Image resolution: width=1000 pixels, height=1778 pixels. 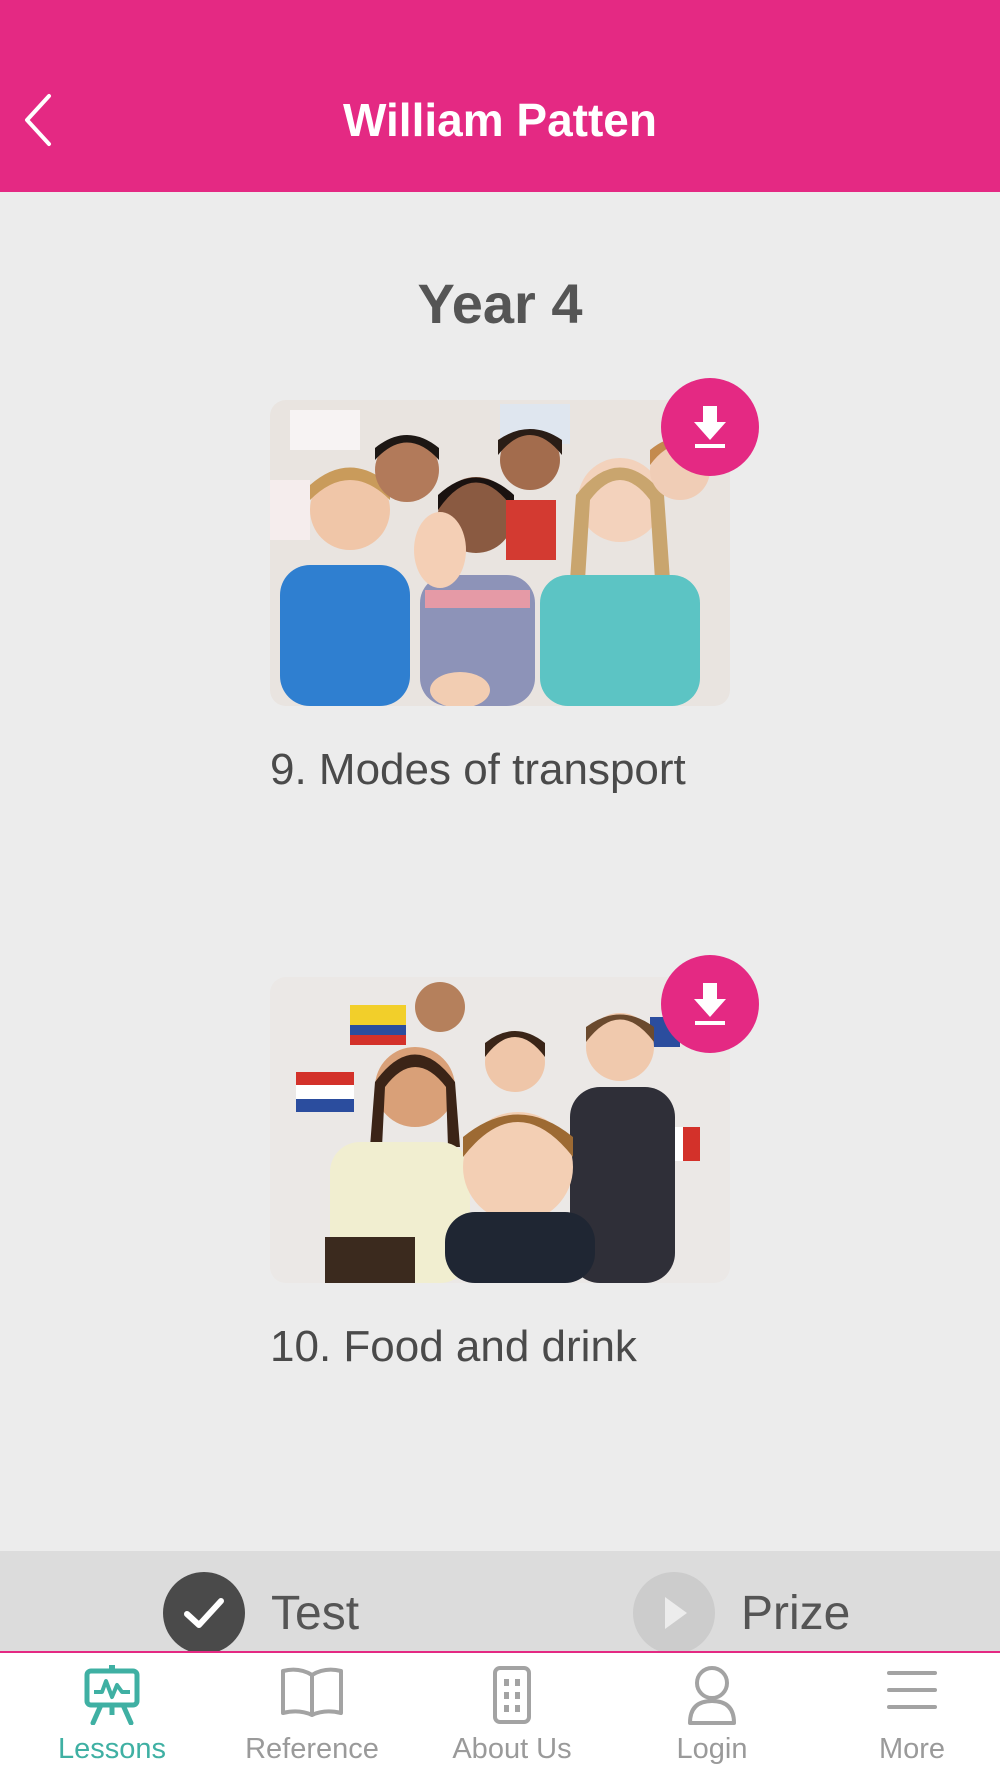 I want to click on section-title: Year 4, so click(x=500, y=303).